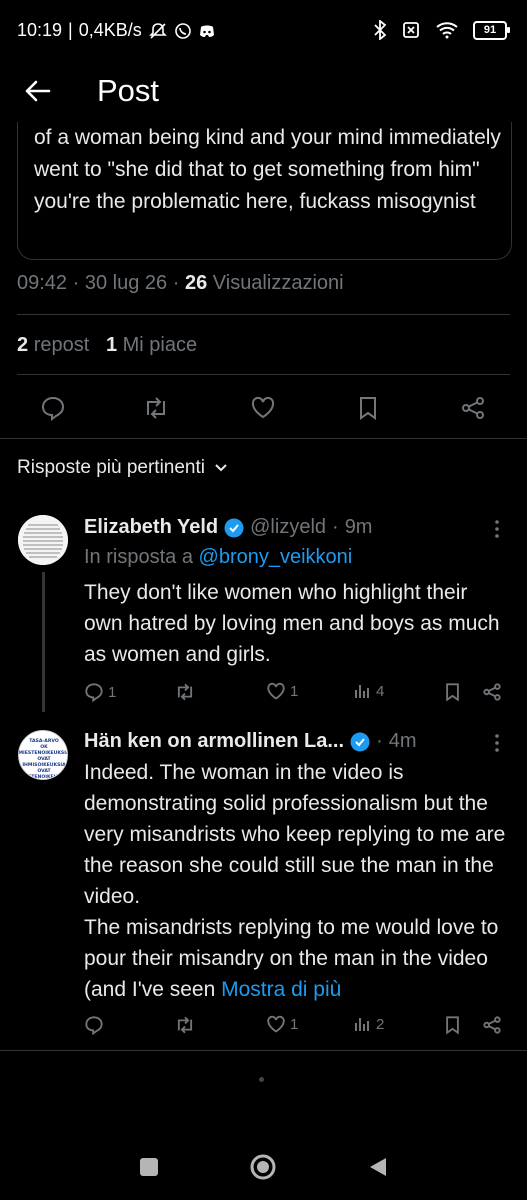 The image size is (527, 1200). What do you see at coordinates (42, 283) in the screenshot?
I see `post-time: 09:42` at bounding box center [42, 283].